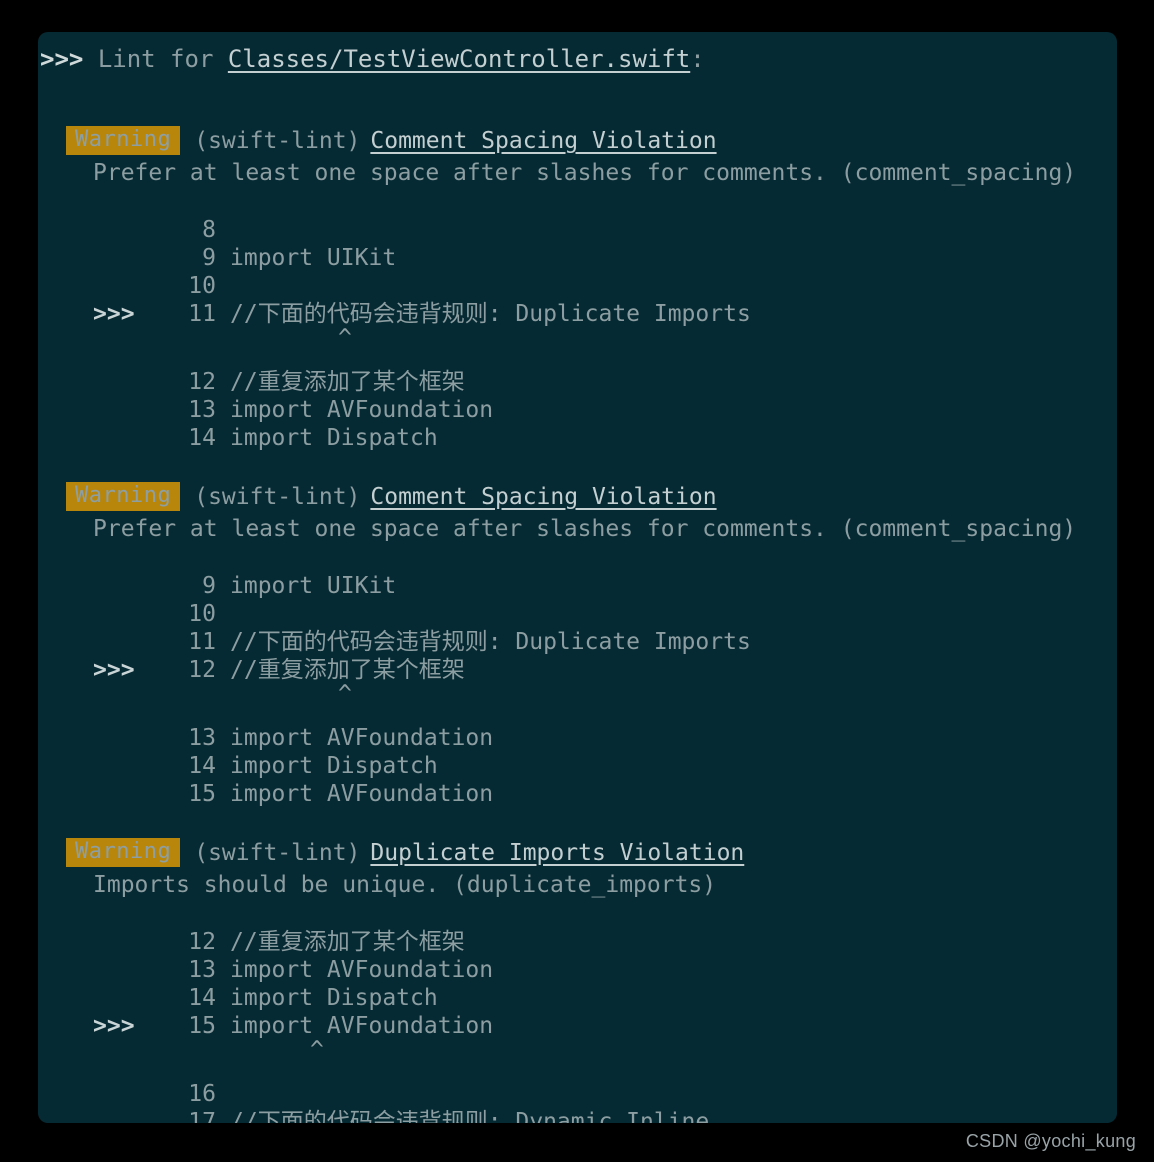  What do you see at coordinates (577, 286) in the screenshot?
I see `code-line: 10` at bounding box center [577, 286].